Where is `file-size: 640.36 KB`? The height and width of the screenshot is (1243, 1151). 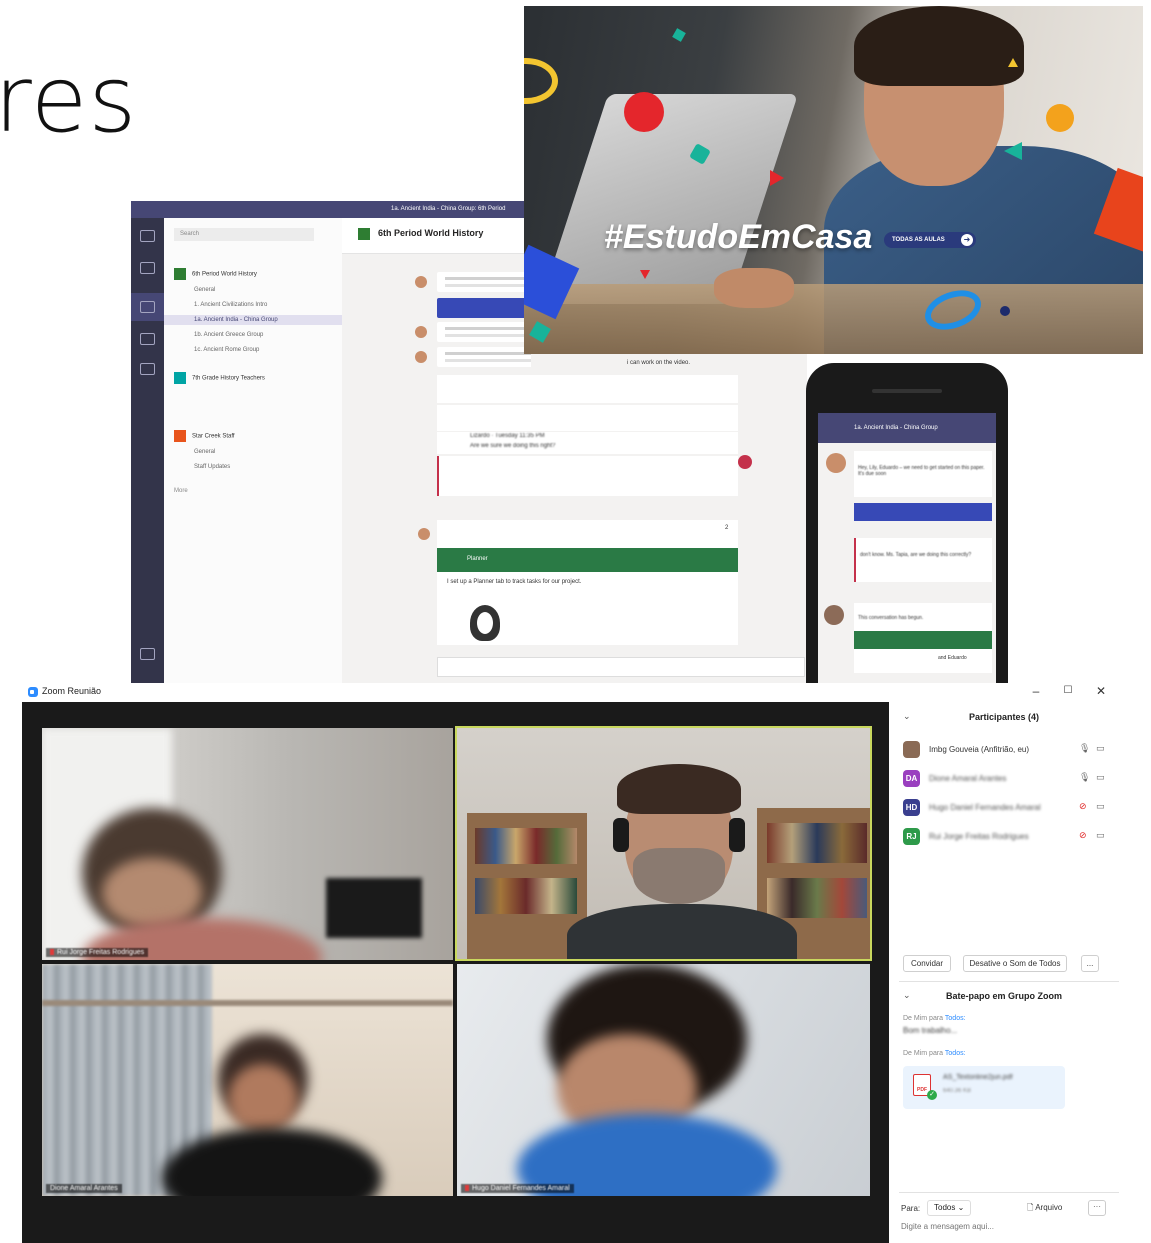
file-size: 640.36 KB is located at coordinates (957, 1091).